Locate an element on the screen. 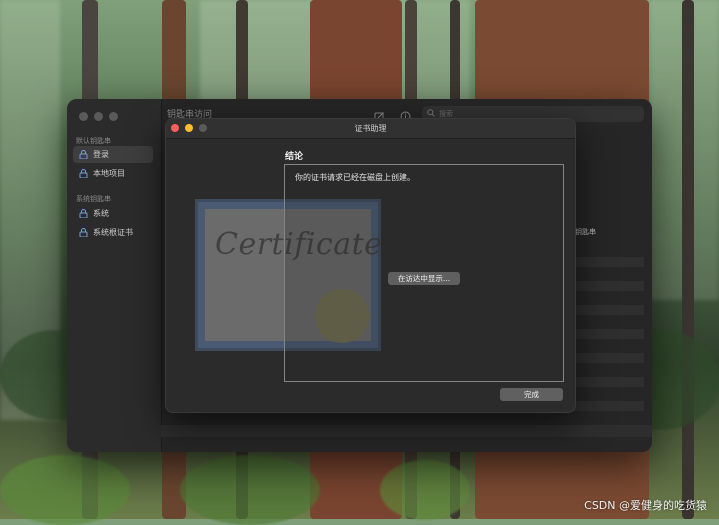 The height and width of the screenshot is (525, 719). close-button is located at coordinates (83, 116).